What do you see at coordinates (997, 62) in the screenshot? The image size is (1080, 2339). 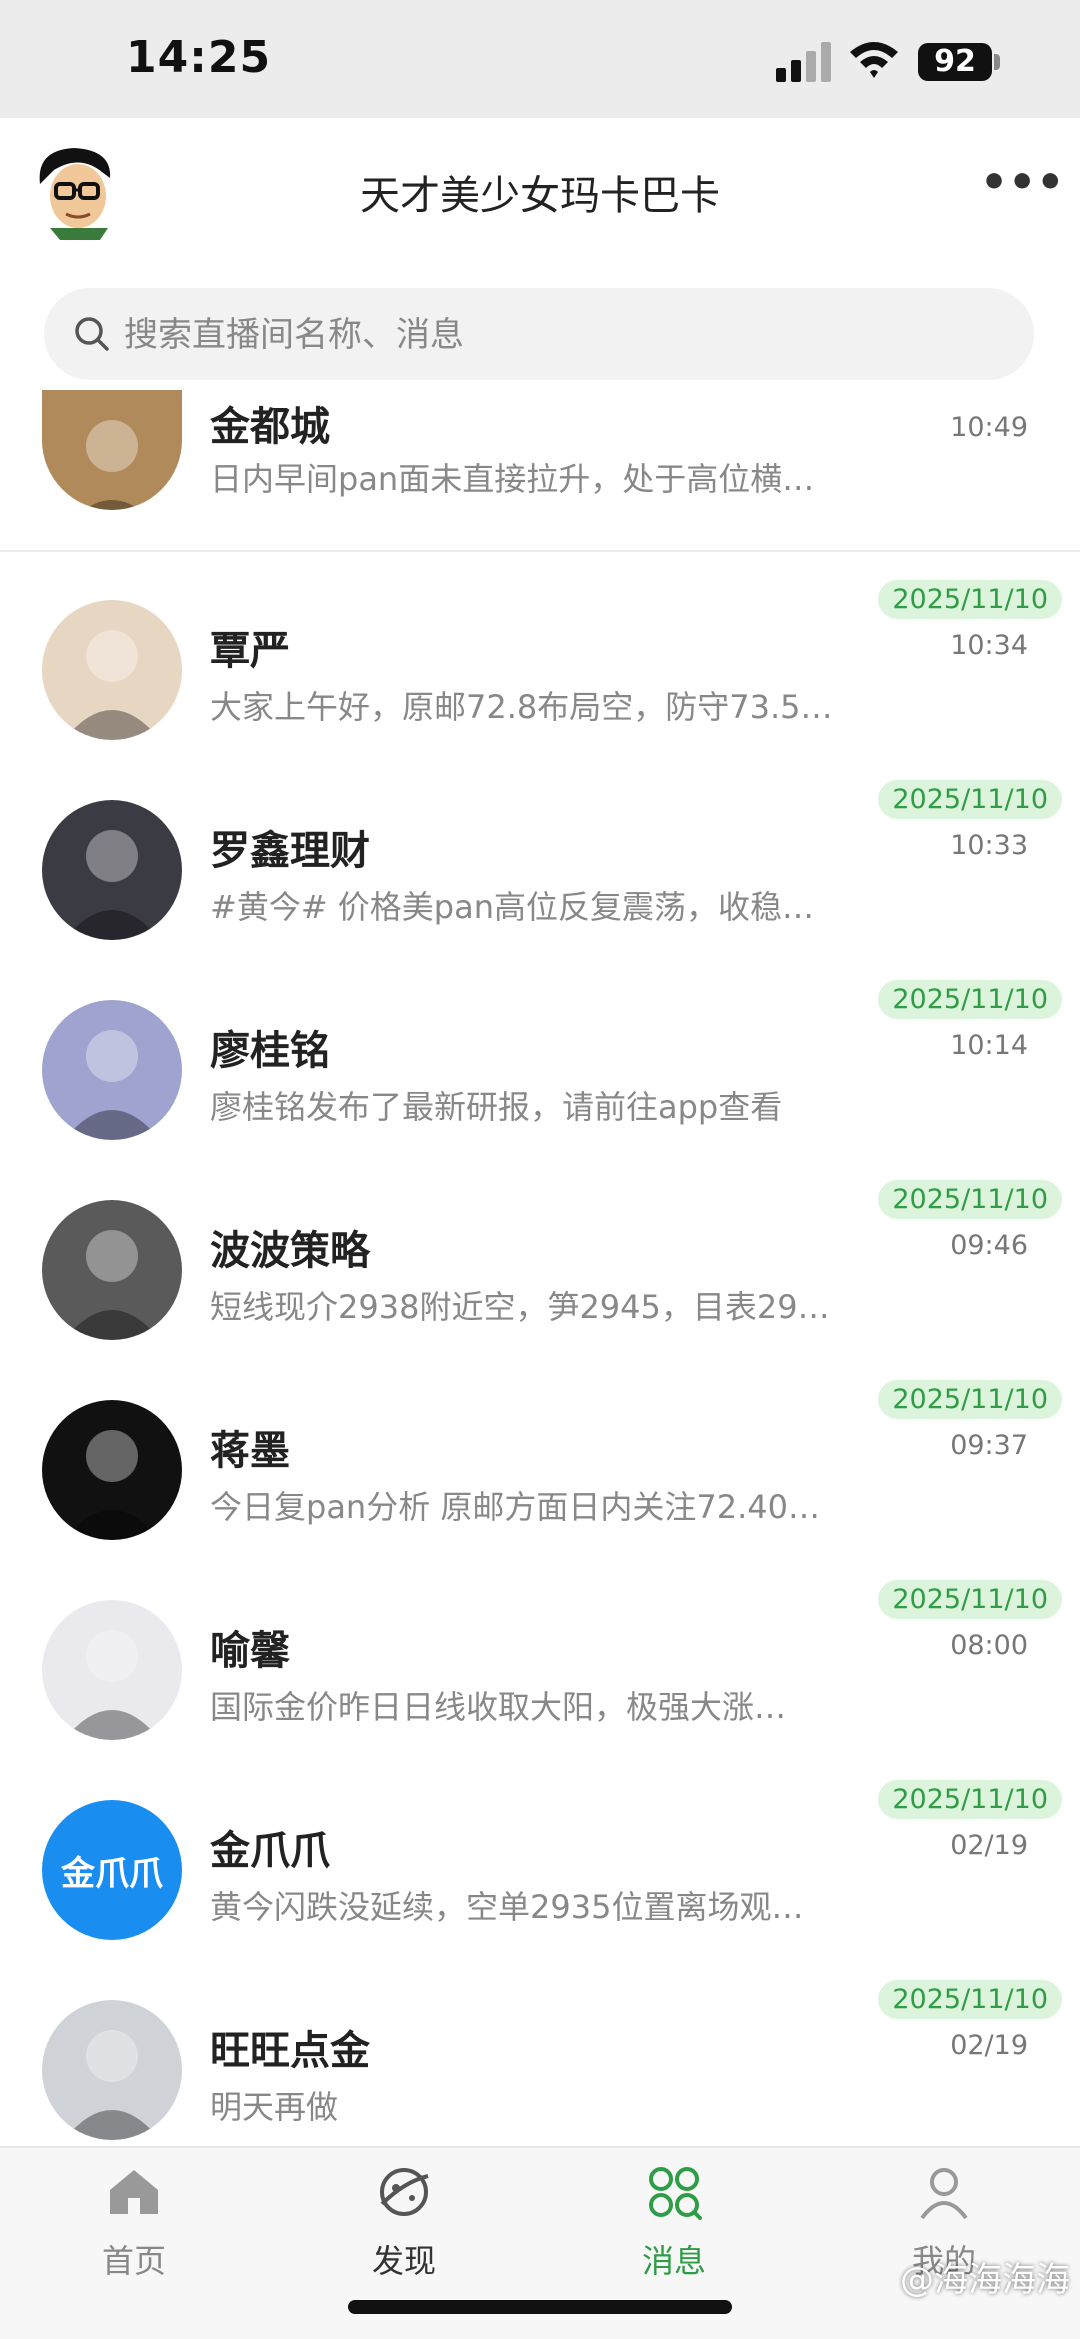 I see `battery-tip` at bounding box center [997, 62].